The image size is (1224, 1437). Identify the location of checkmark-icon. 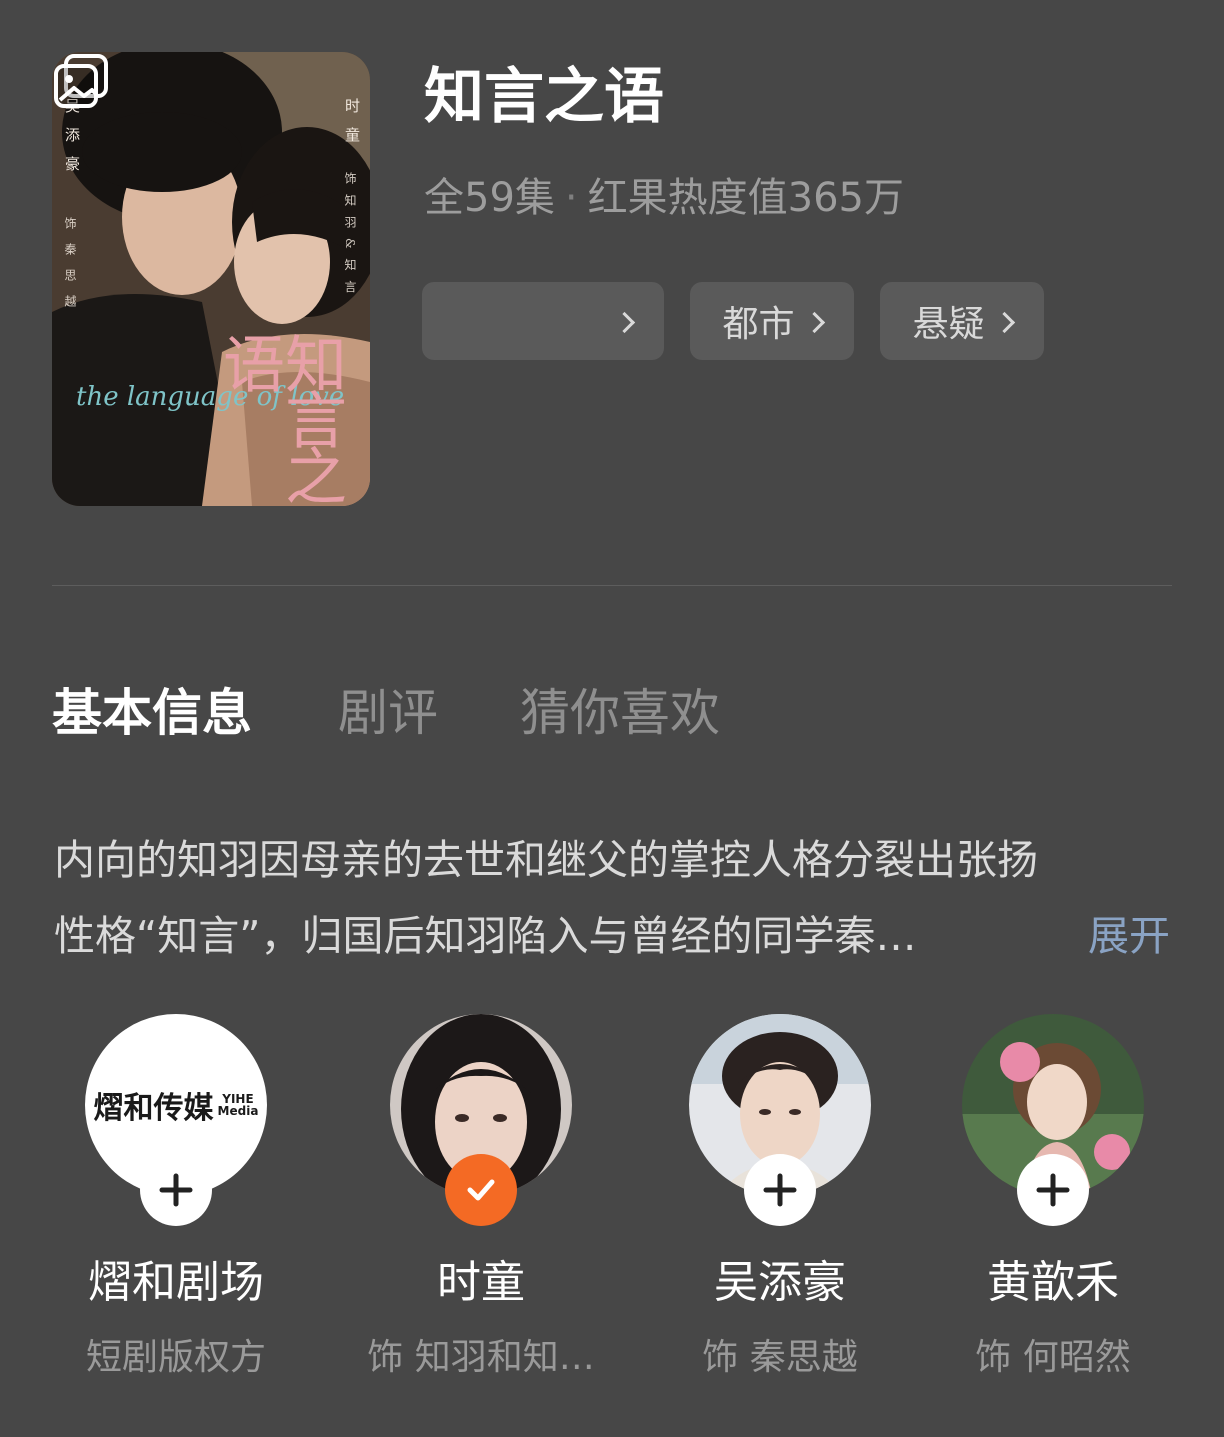
(481, 1190).